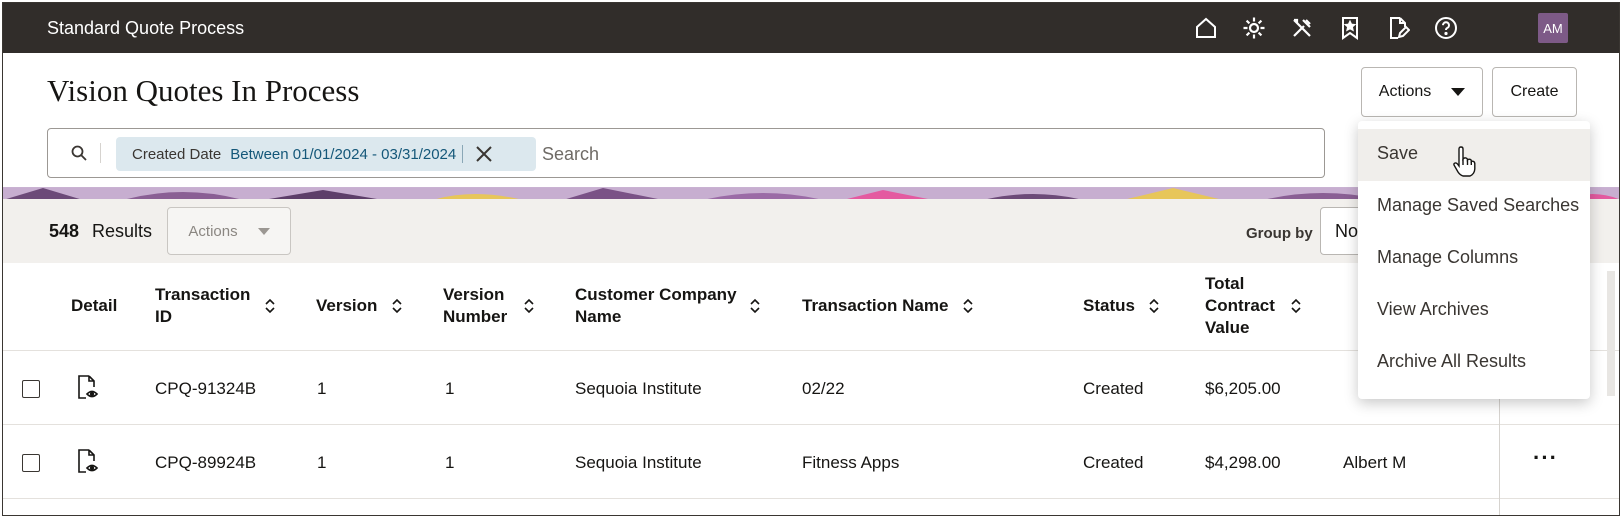 The height and width of the screenshot is (518, 1622). Describe the element at coordinates (1446, 28) in the screenshot. I see `help-icon` at that location.